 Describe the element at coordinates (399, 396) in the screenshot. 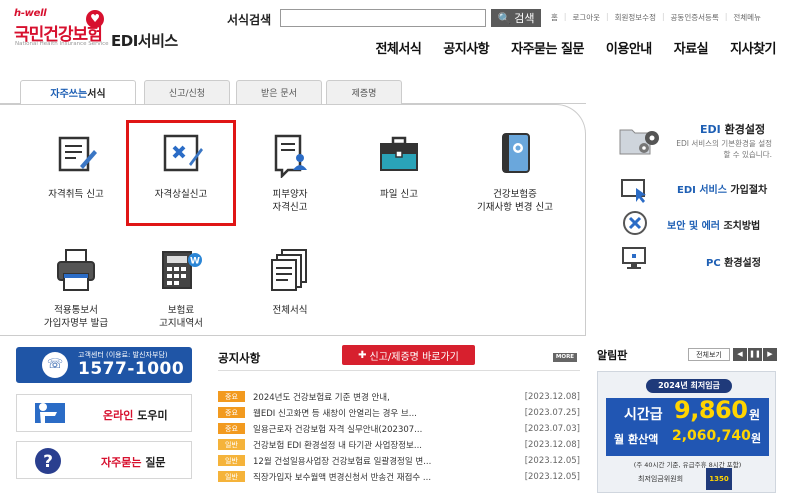

I see `notice-row: 중요 2024년도 건강보험료 기준 변경 안내, [2023.12.08]` at that location.